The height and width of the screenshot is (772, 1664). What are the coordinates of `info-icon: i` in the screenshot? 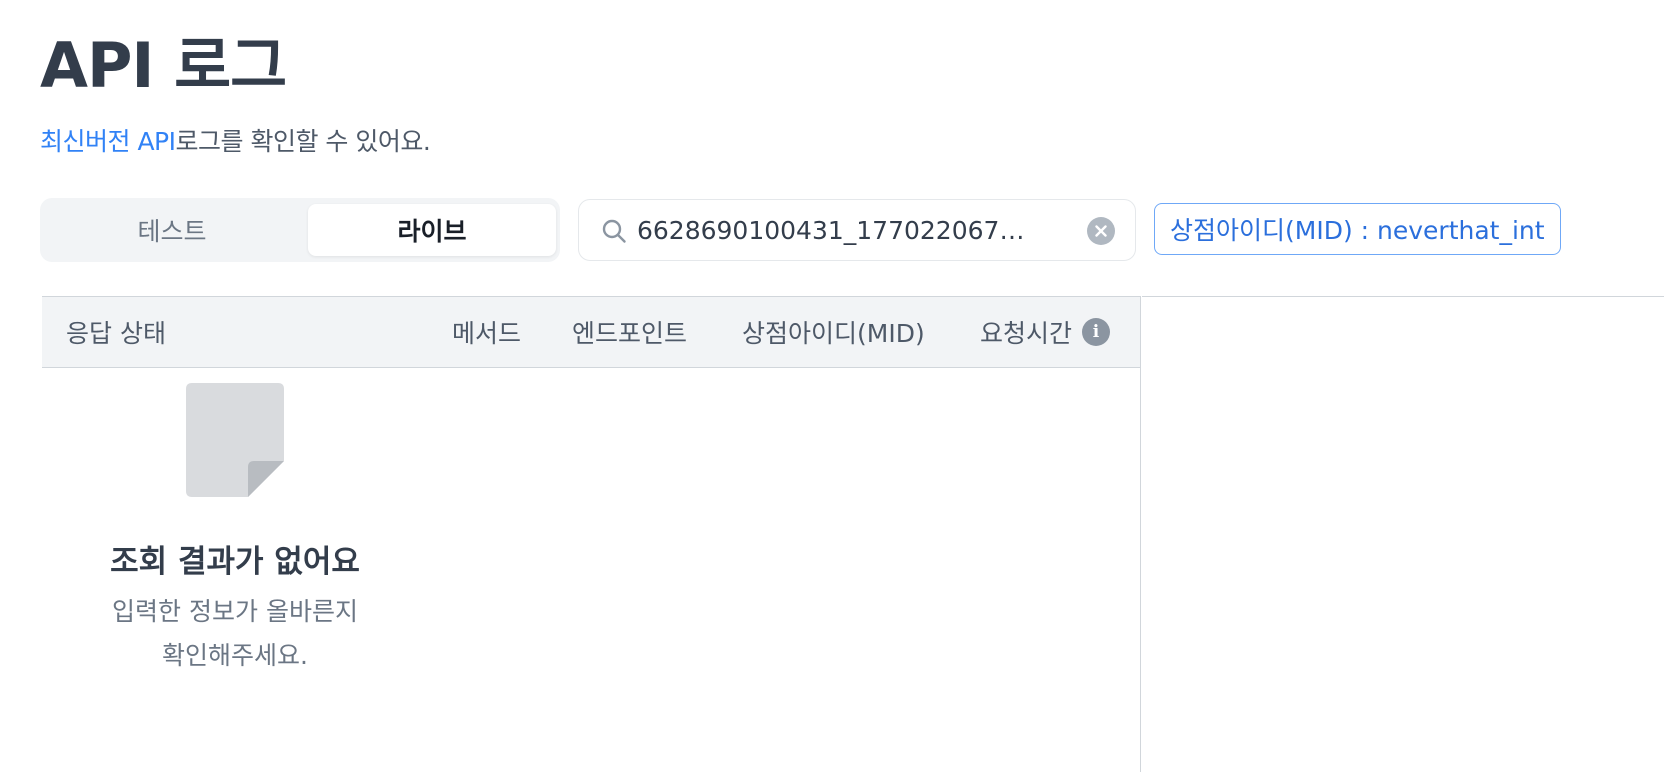 It's located at (1096, 332).